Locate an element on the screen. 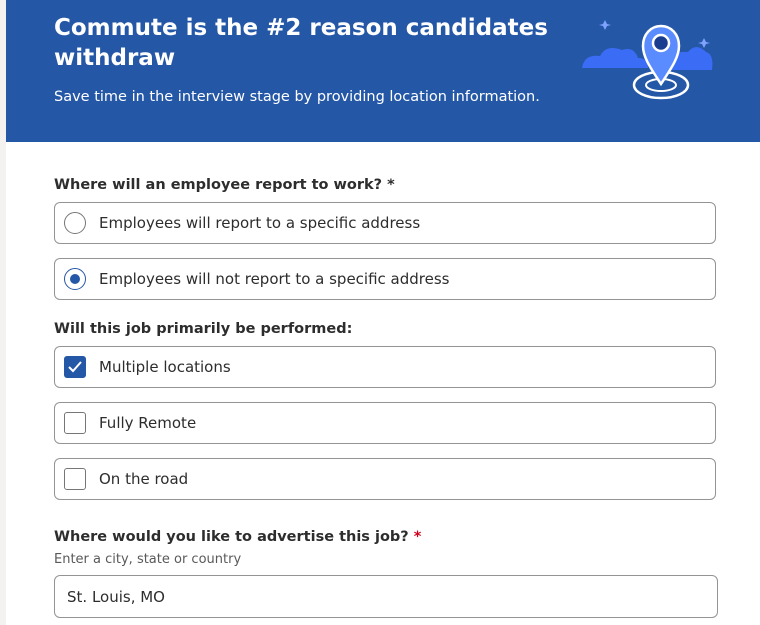 Image resolution: width=760 pixels, height=625 pixels. checkbox-checked is located at coordinates (75, 367).